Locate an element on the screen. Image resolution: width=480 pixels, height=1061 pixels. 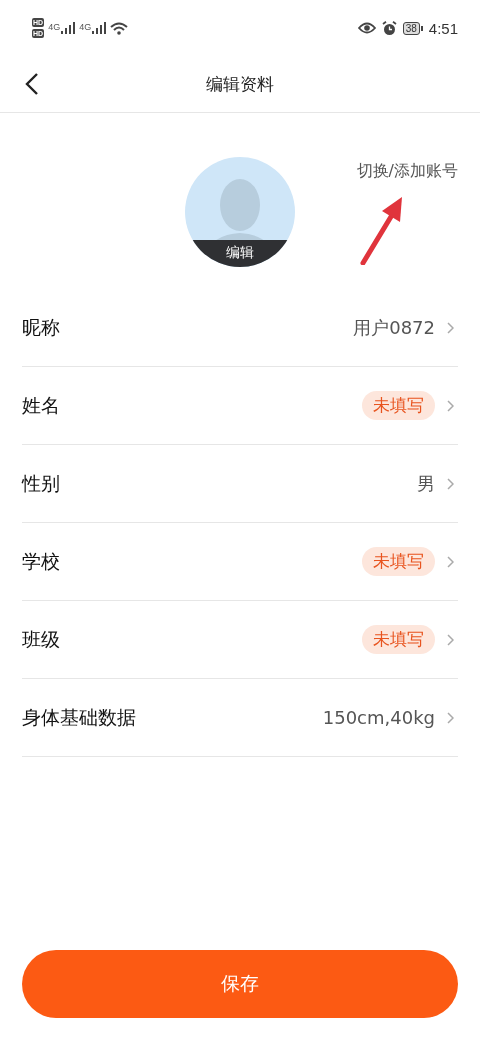
row-label: 学校 is located at coordinates (41, 561).